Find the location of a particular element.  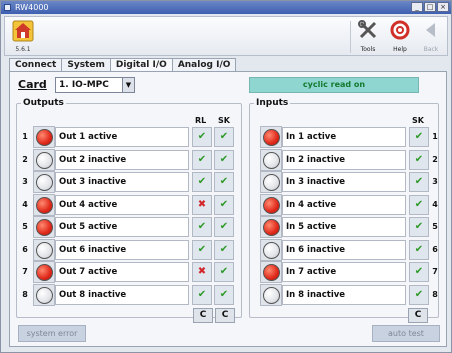

input-label: In 3 inactive is located at coordinates (344, 182).